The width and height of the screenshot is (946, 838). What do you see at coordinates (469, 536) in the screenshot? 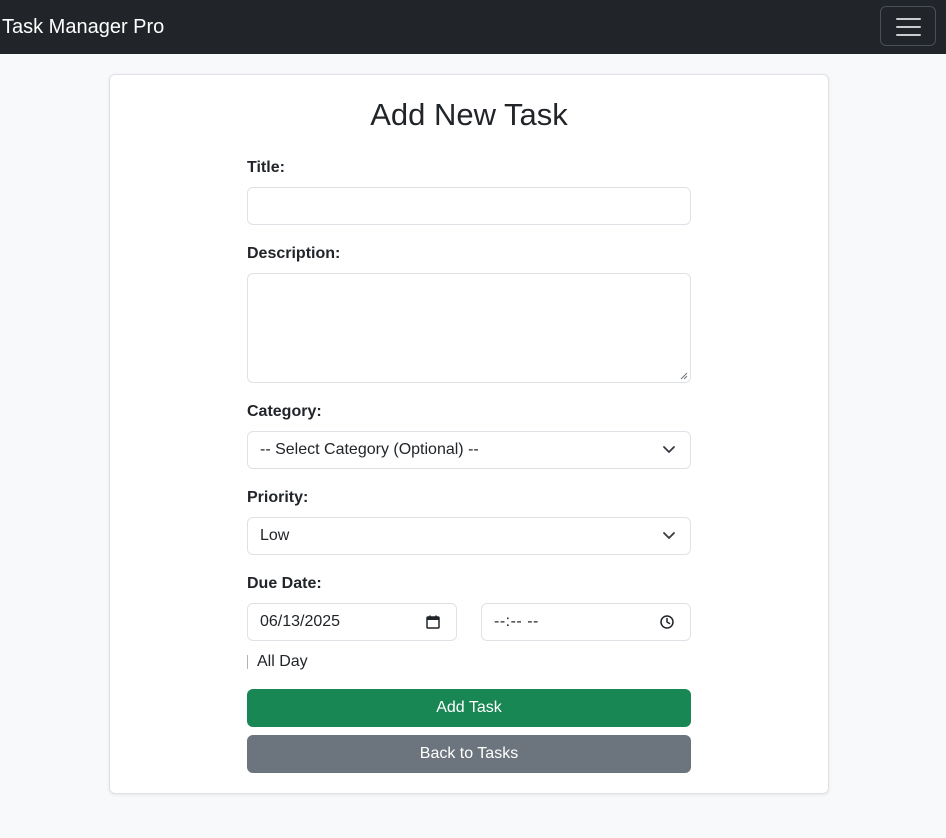
I see `priority-select: Low` at bounding box center [469, 536].